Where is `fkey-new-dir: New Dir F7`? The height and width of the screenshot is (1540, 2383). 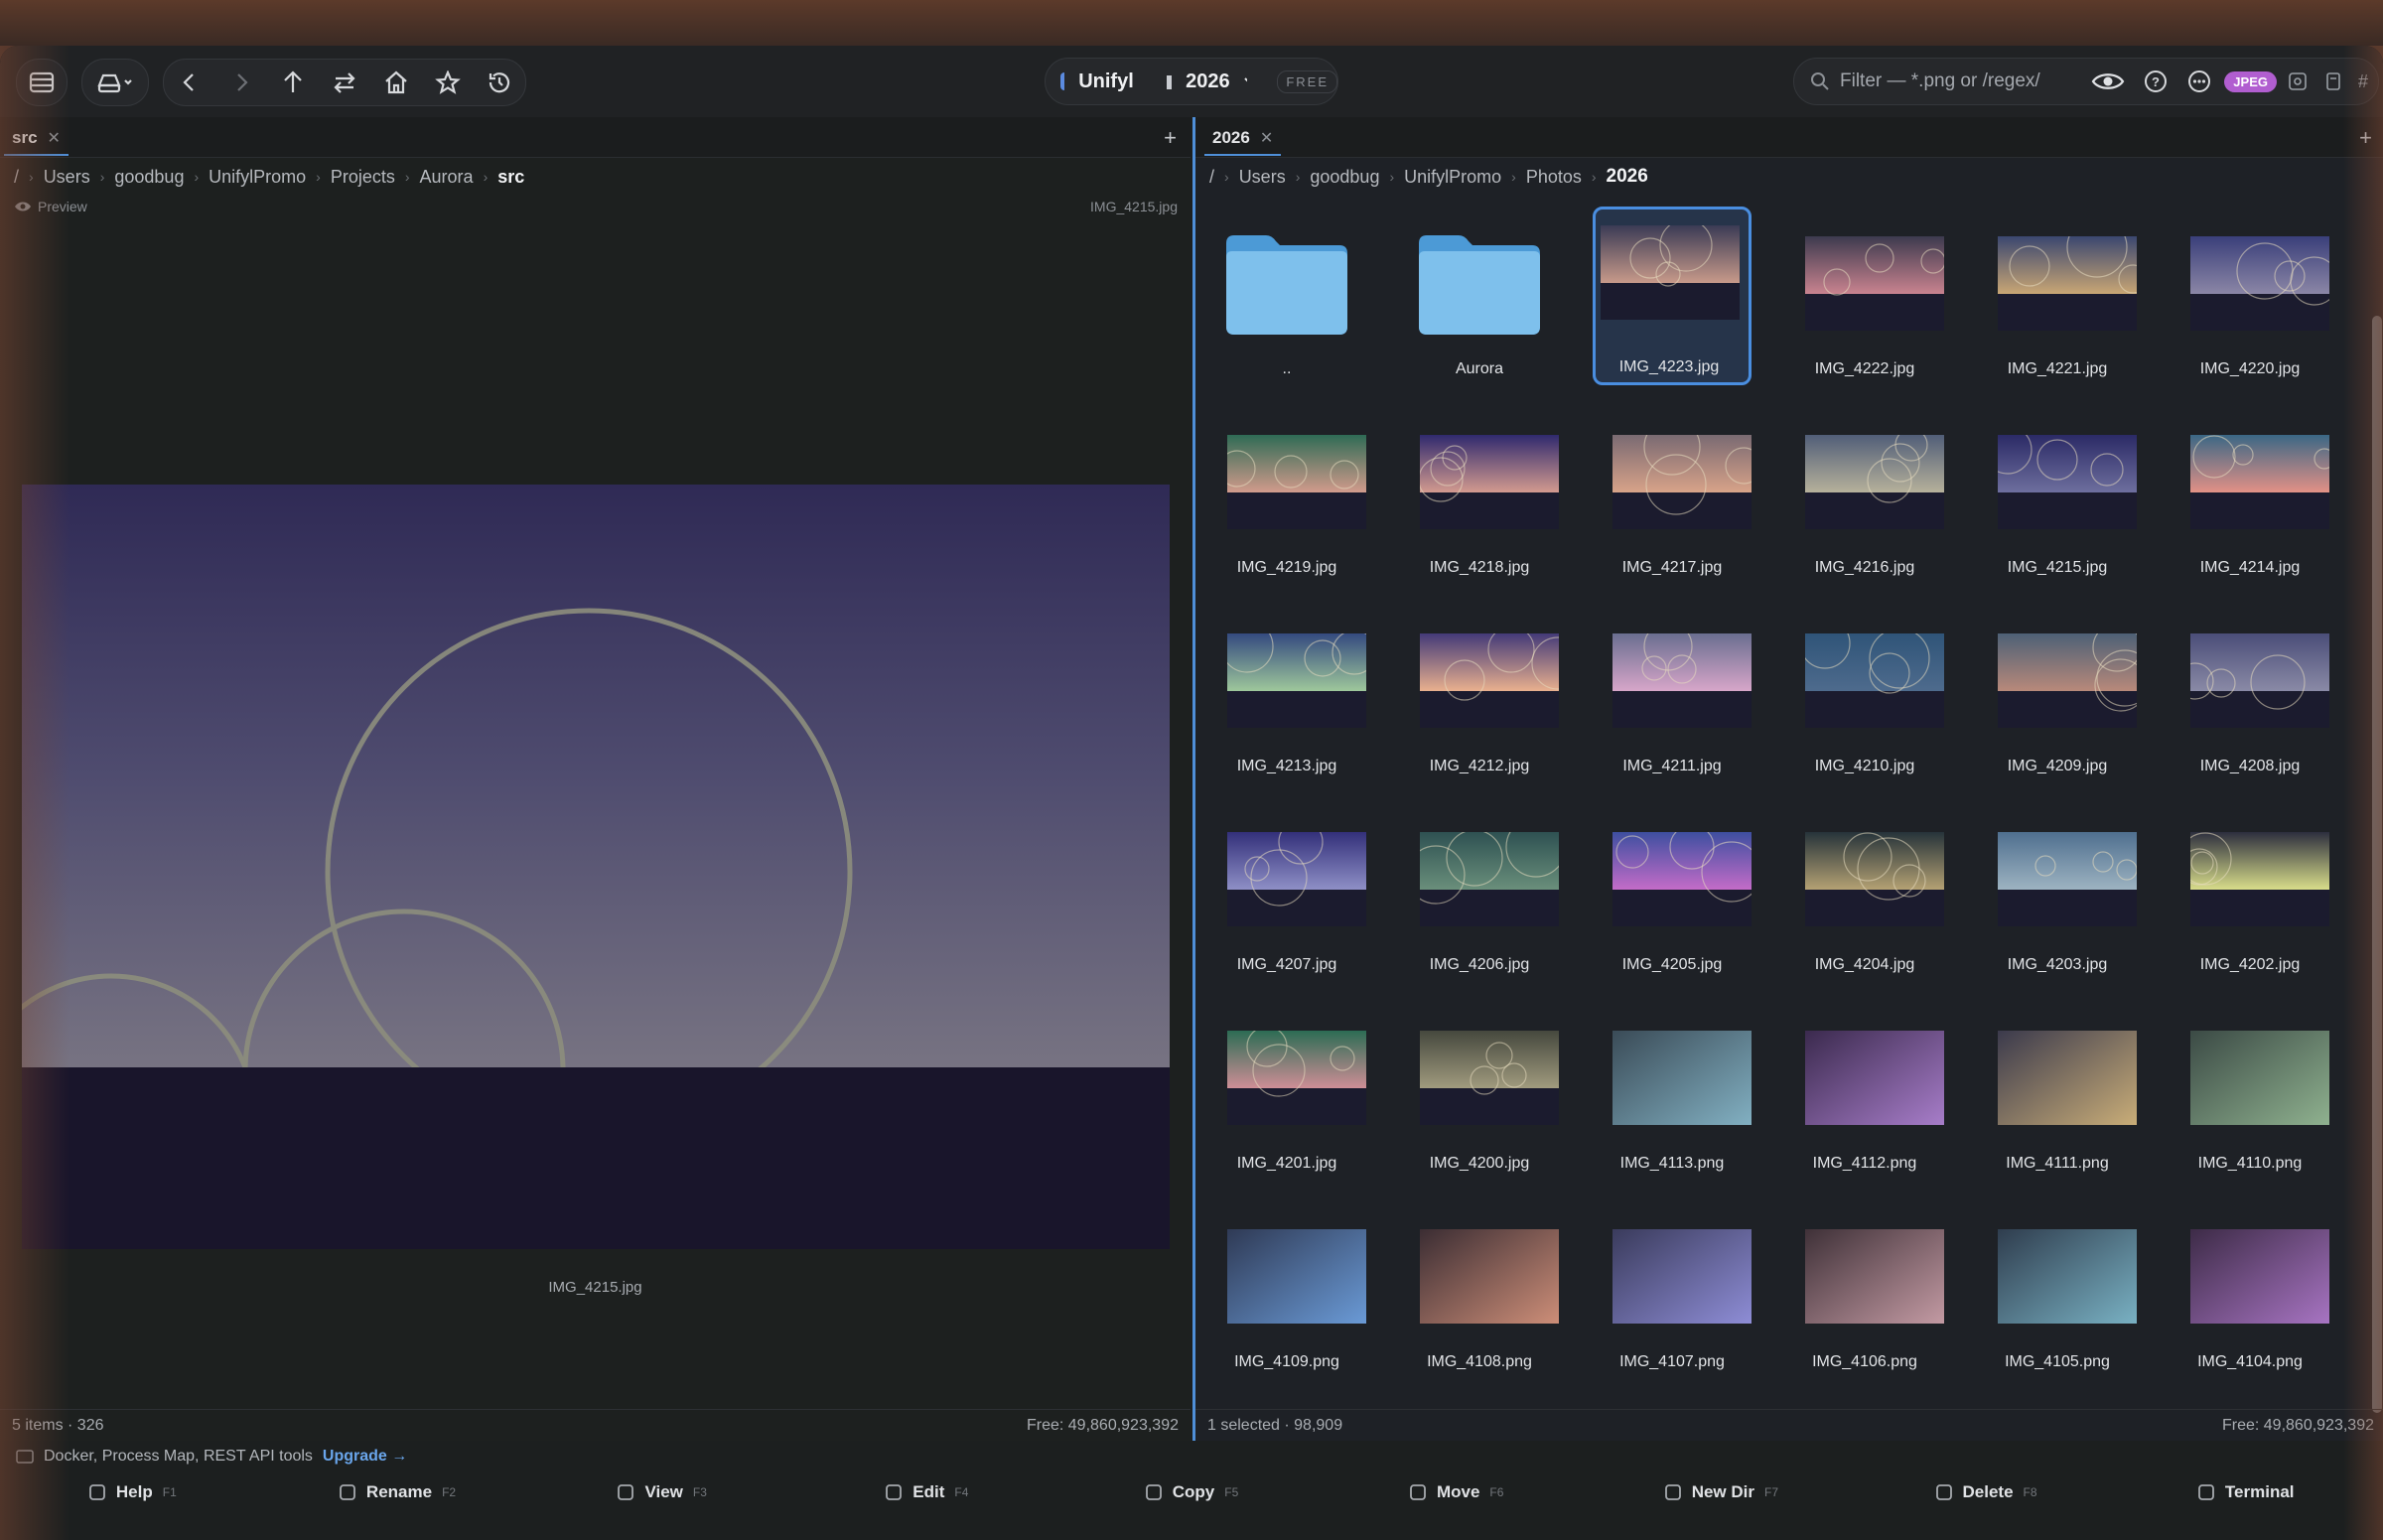 fkey-new-dir: New Dir F7 is located at coordinates (1721, 1492).